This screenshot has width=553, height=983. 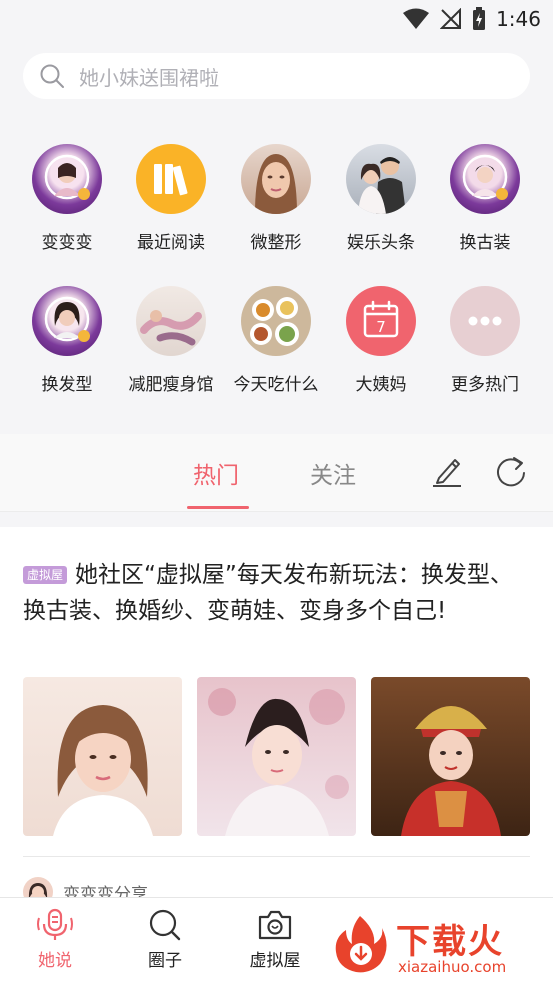 What do you see at coordinates (361, 944) in the screenshot?
I see `flame-logo-icon` at bounding box center [361, 944].